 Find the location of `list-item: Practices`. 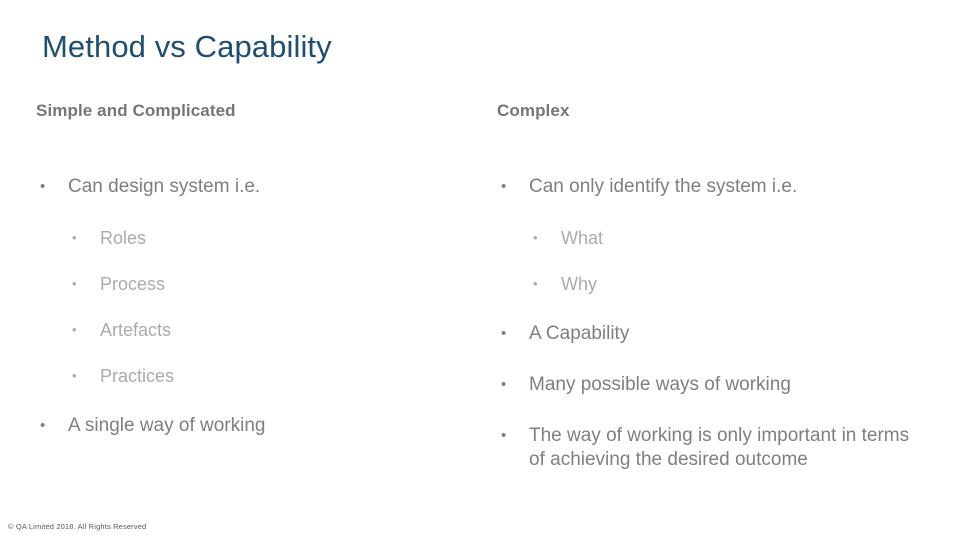

list-item: Practices is located at coordinates (123, 376).